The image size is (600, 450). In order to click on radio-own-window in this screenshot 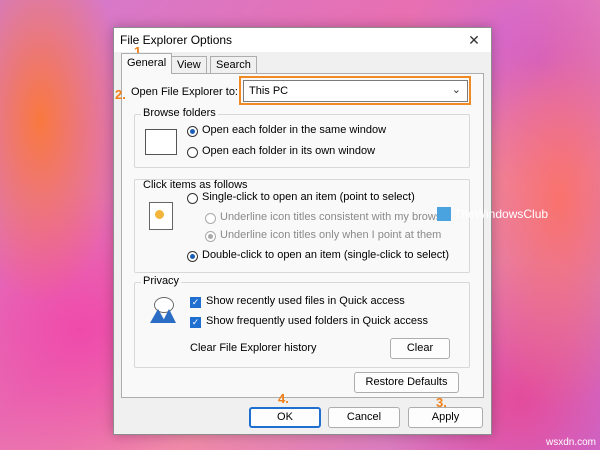, I will do `click(192, 152)`.